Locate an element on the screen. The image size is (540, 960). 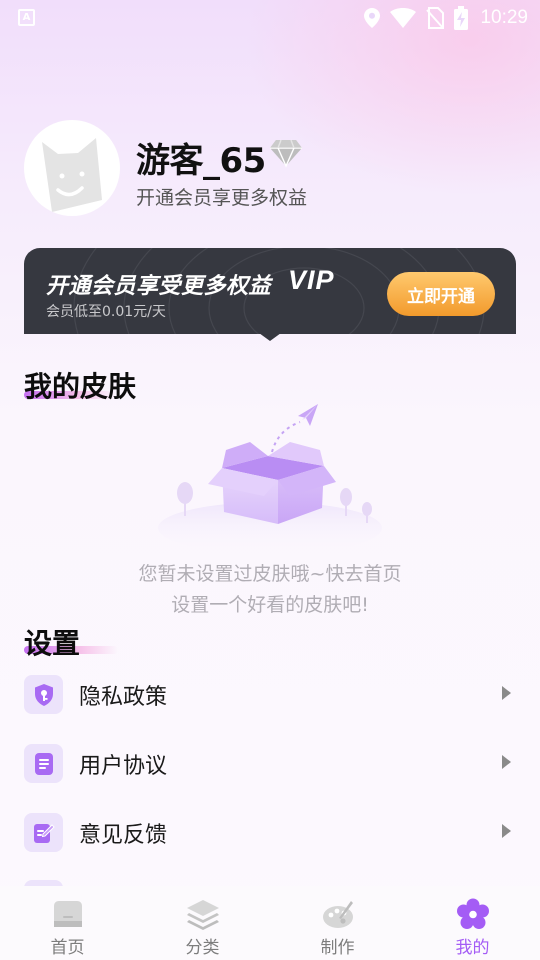
empty-box-illustration is located at coordinates (270, 475).